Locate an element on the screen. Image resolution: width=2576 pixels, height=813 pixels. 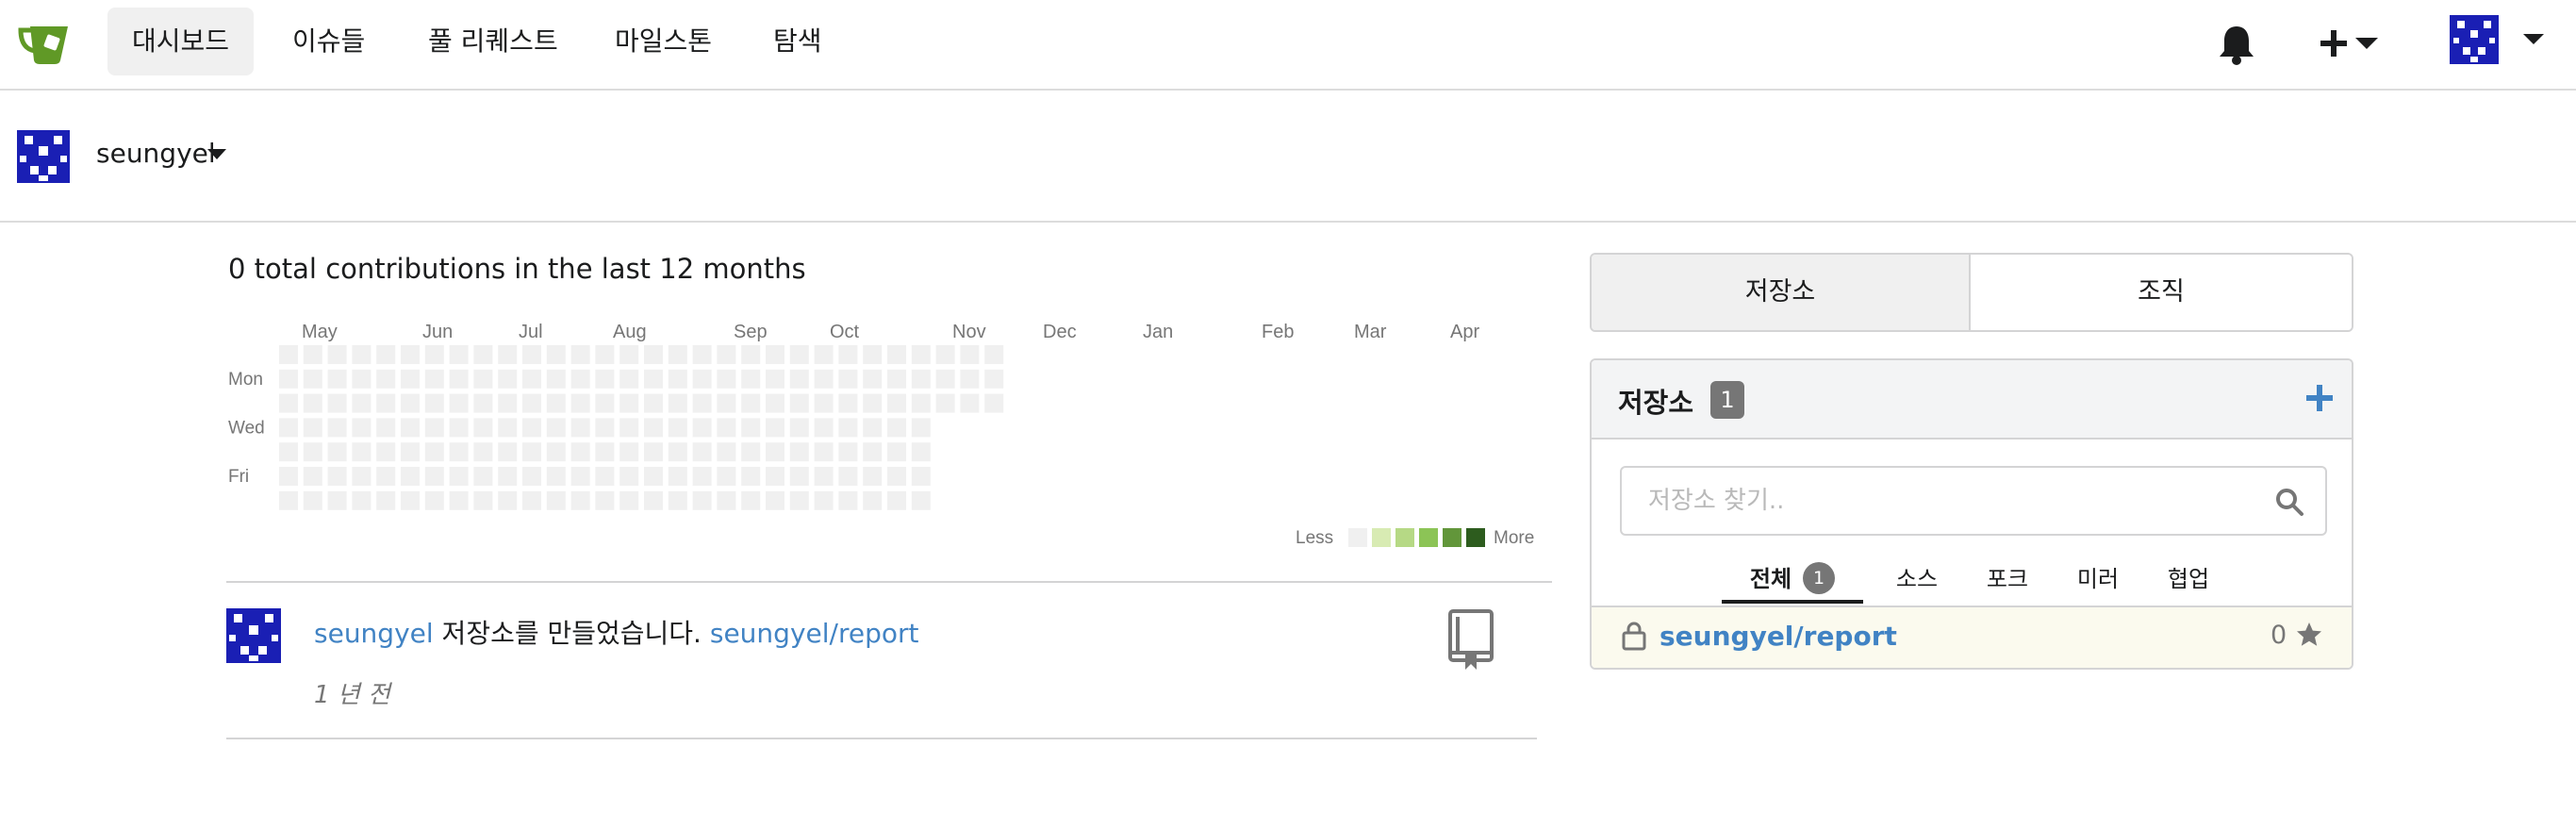
repo-list-item: seungyel/report 0 is located at coordinates (1972, 637).